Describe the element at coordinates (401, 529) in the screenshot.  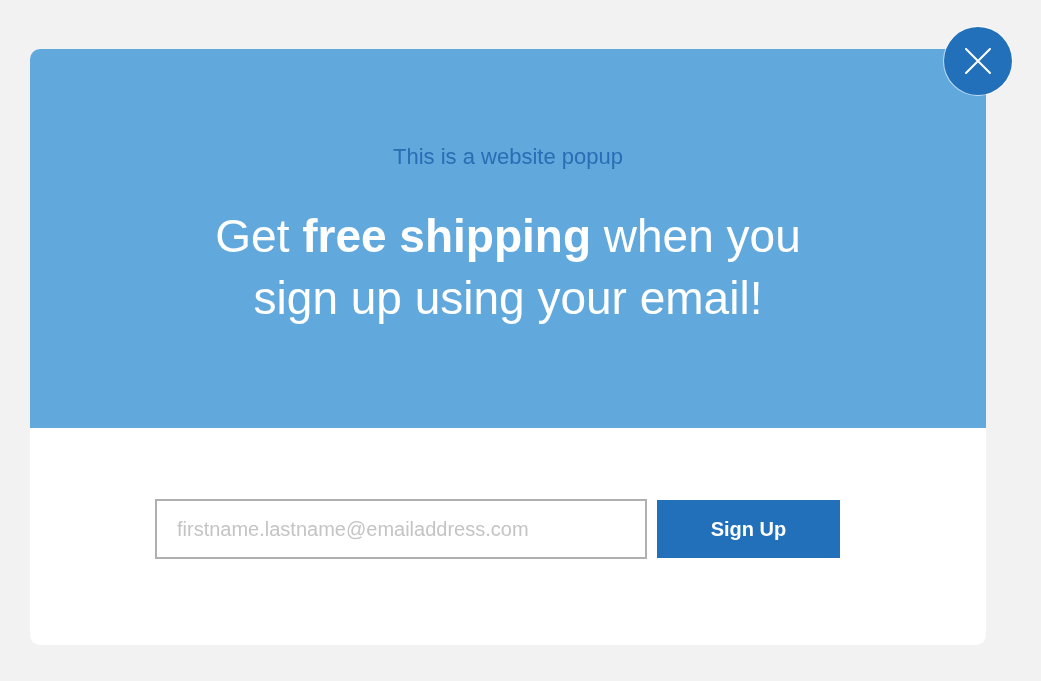
I see `email-input: firstname.lastname@emailaddress.com` at that location.